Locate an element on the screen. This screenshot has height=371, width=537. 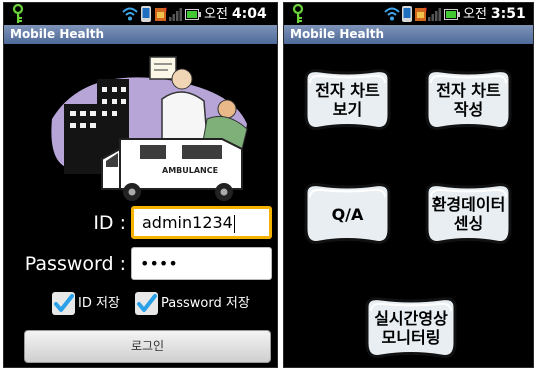
write-chart-button: 전자 차트 작성 is located at coordinates (468, 100).